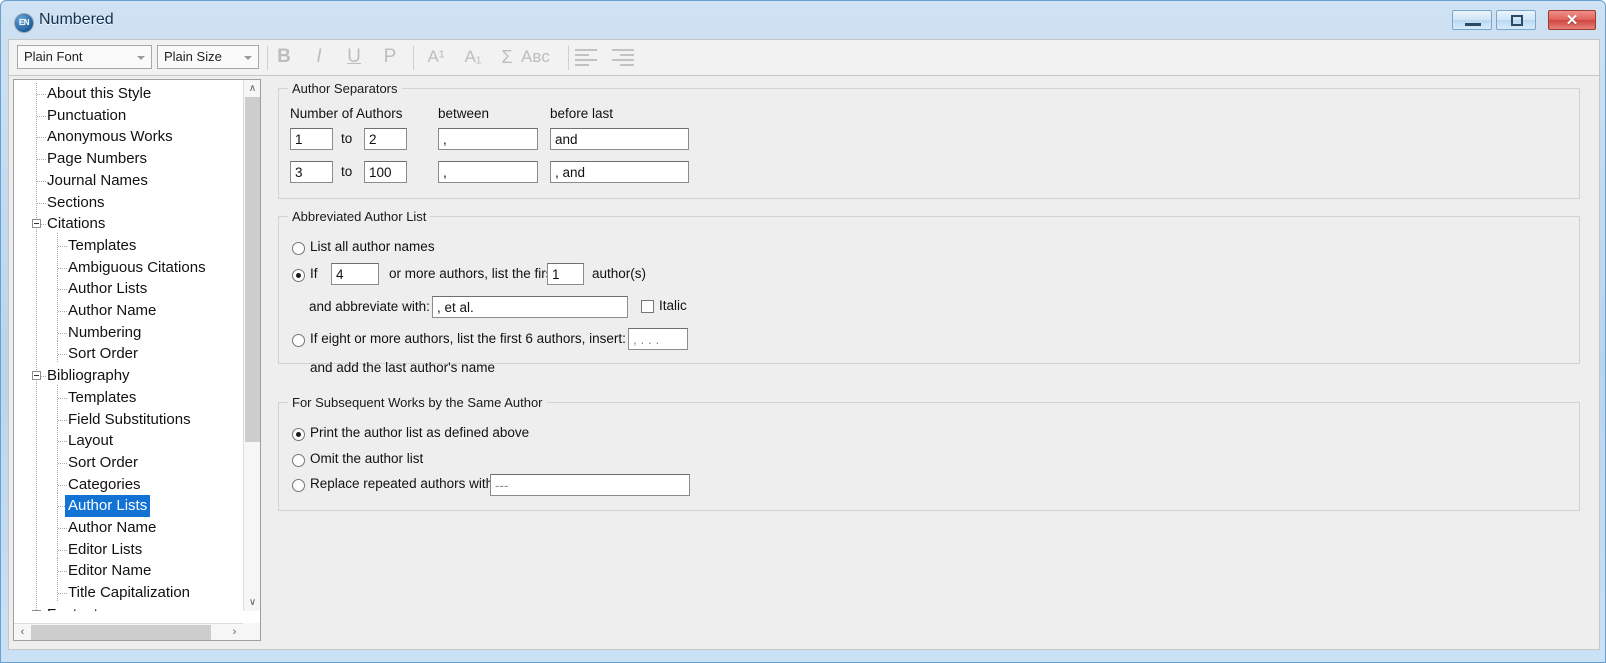 The image size is (1606, 663). I want to click on underline-button: U, so click(354, 57).